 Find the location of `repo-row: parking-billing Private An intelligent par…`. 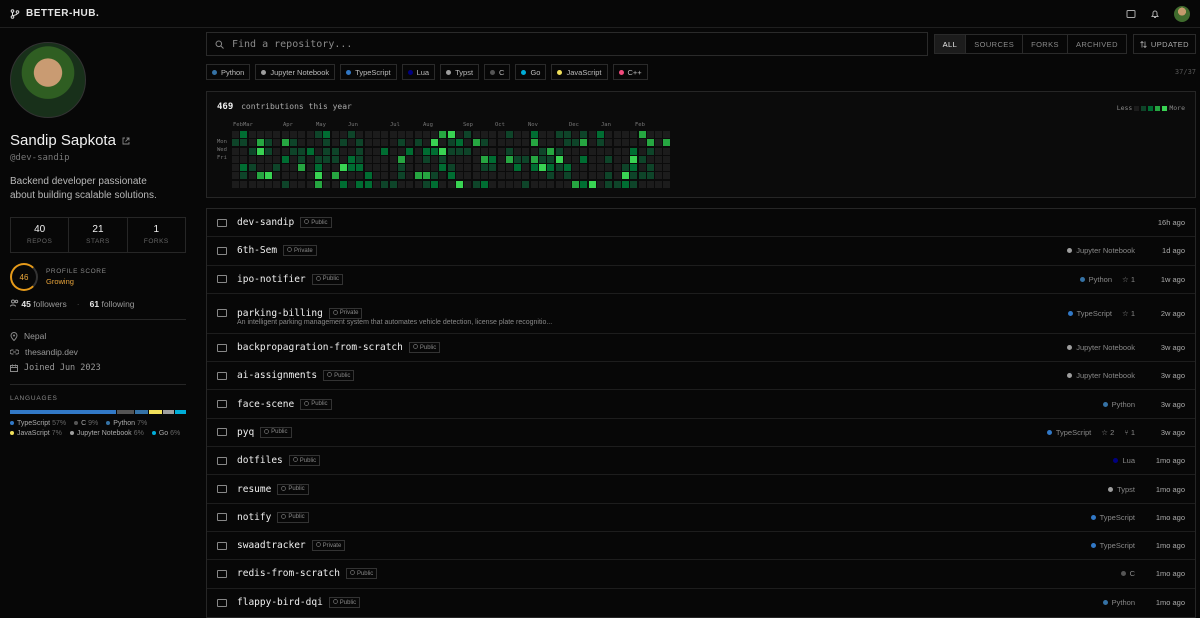

repo-row: parking-billing Private An intelligent par… is located at coordinates (701, 314).